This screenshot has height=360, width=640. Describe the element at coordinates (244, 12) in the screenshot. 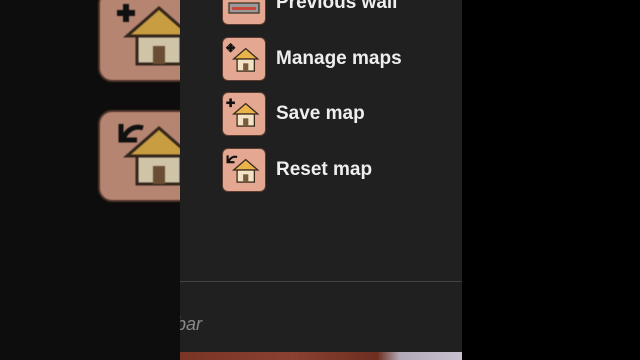

I see `previous-wall-icon` at that location.